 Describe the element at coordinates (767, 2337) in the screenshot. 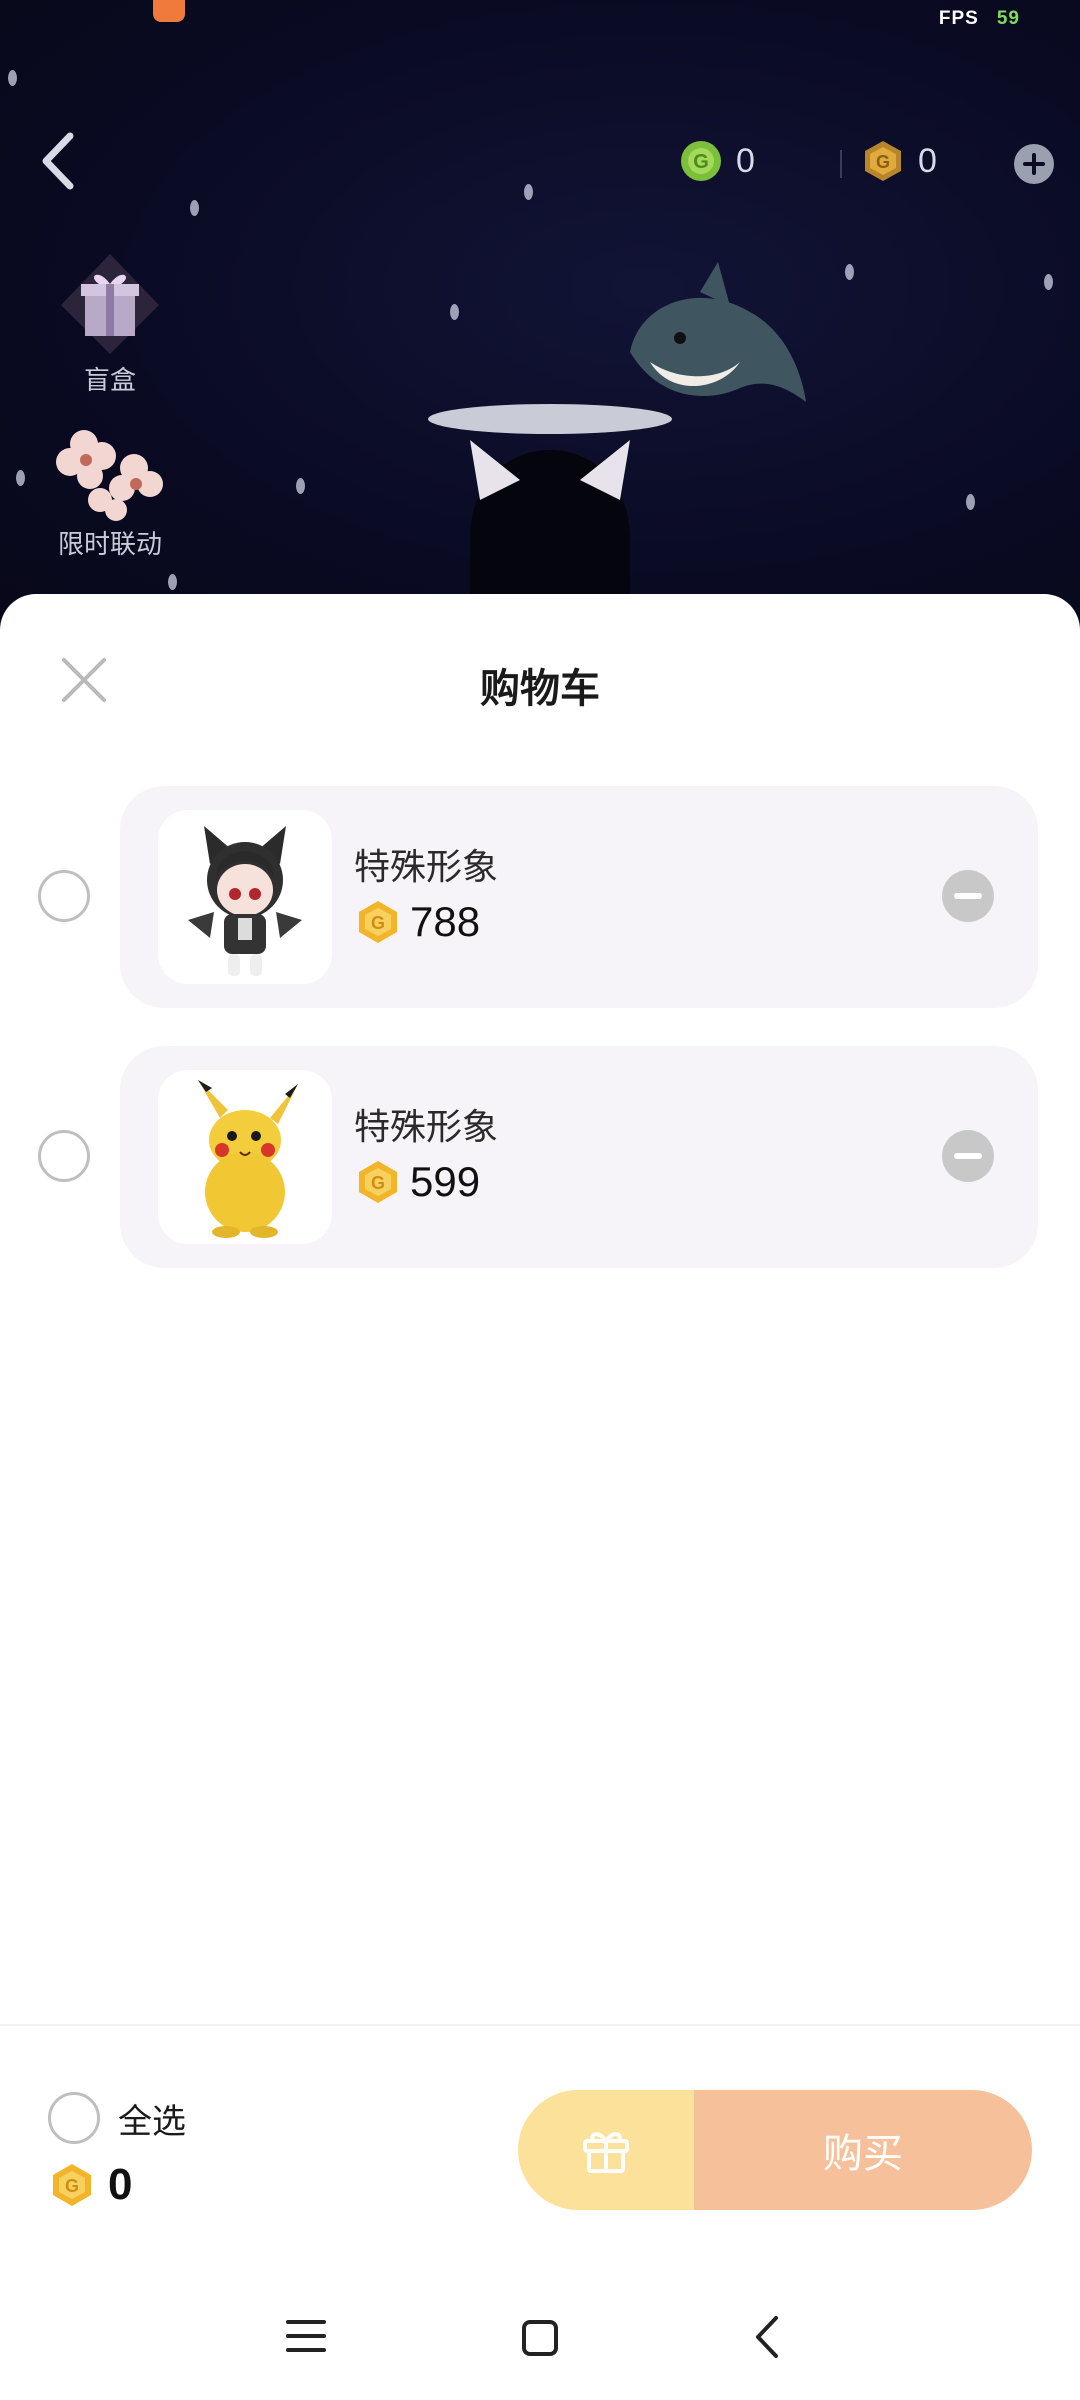

I see `system-back-icon` at that location.